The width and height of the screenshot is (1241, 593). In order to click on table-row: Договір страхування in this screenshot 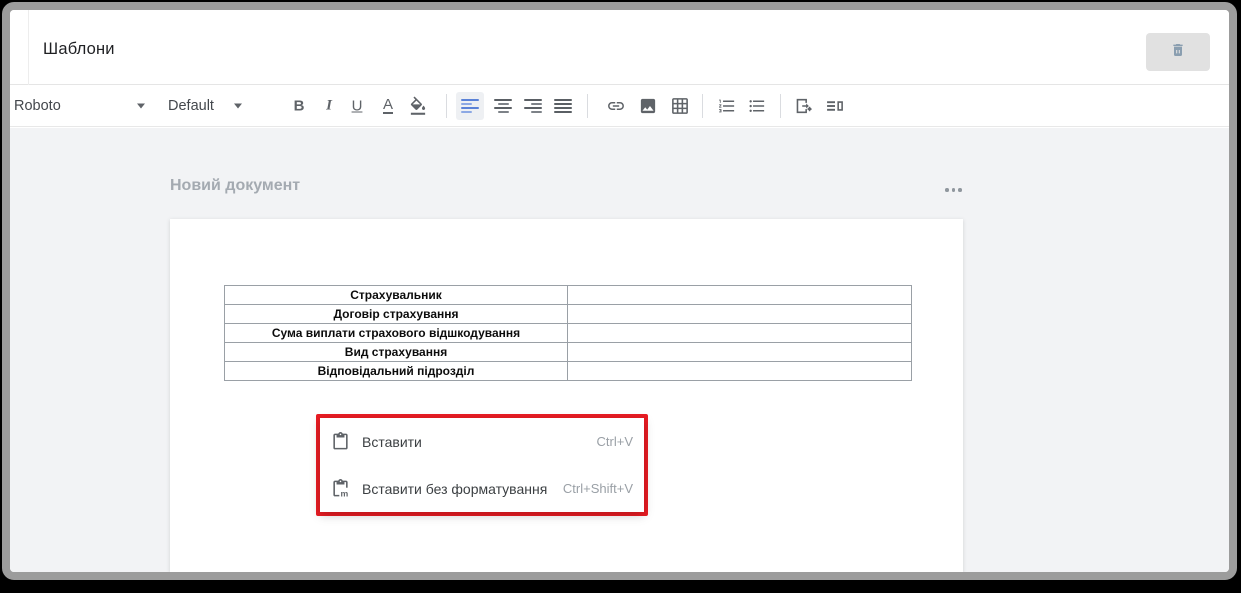, I will do `click(568, 314)`.